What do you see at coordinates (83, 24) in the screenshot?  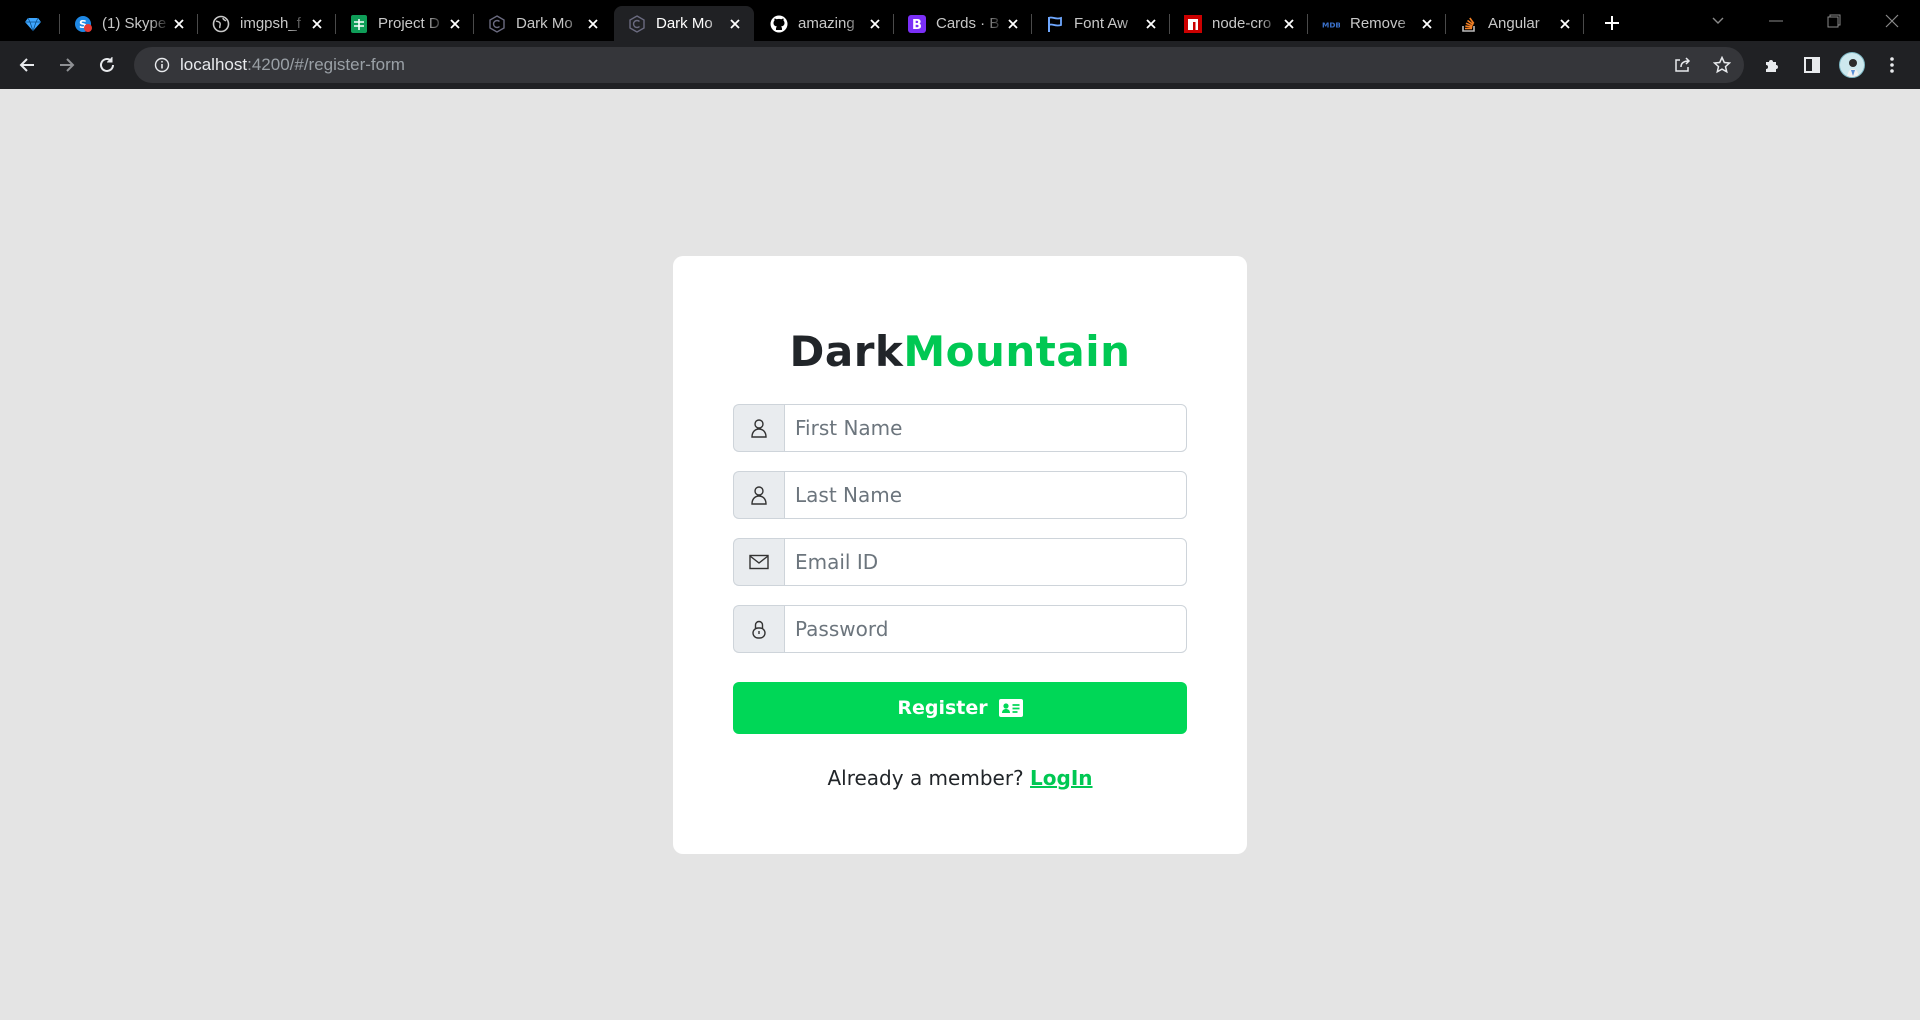 I see `skype-icon: S` at bounding box center [83, 24].